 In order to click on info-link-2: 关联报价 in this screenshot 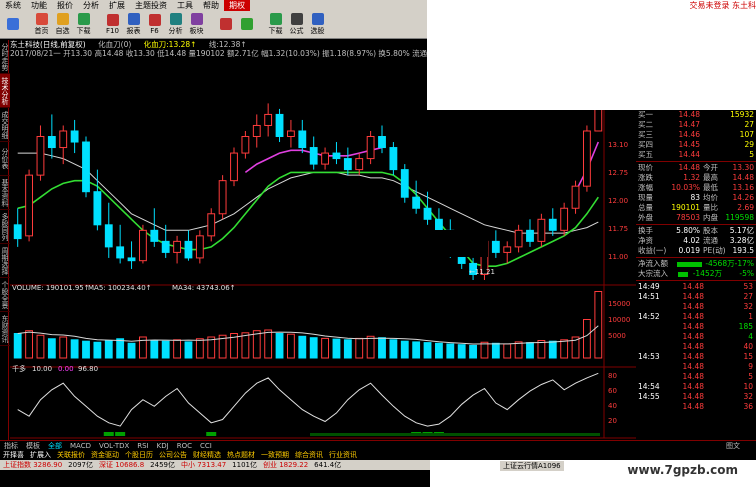, I will do `click(71, 455)`.